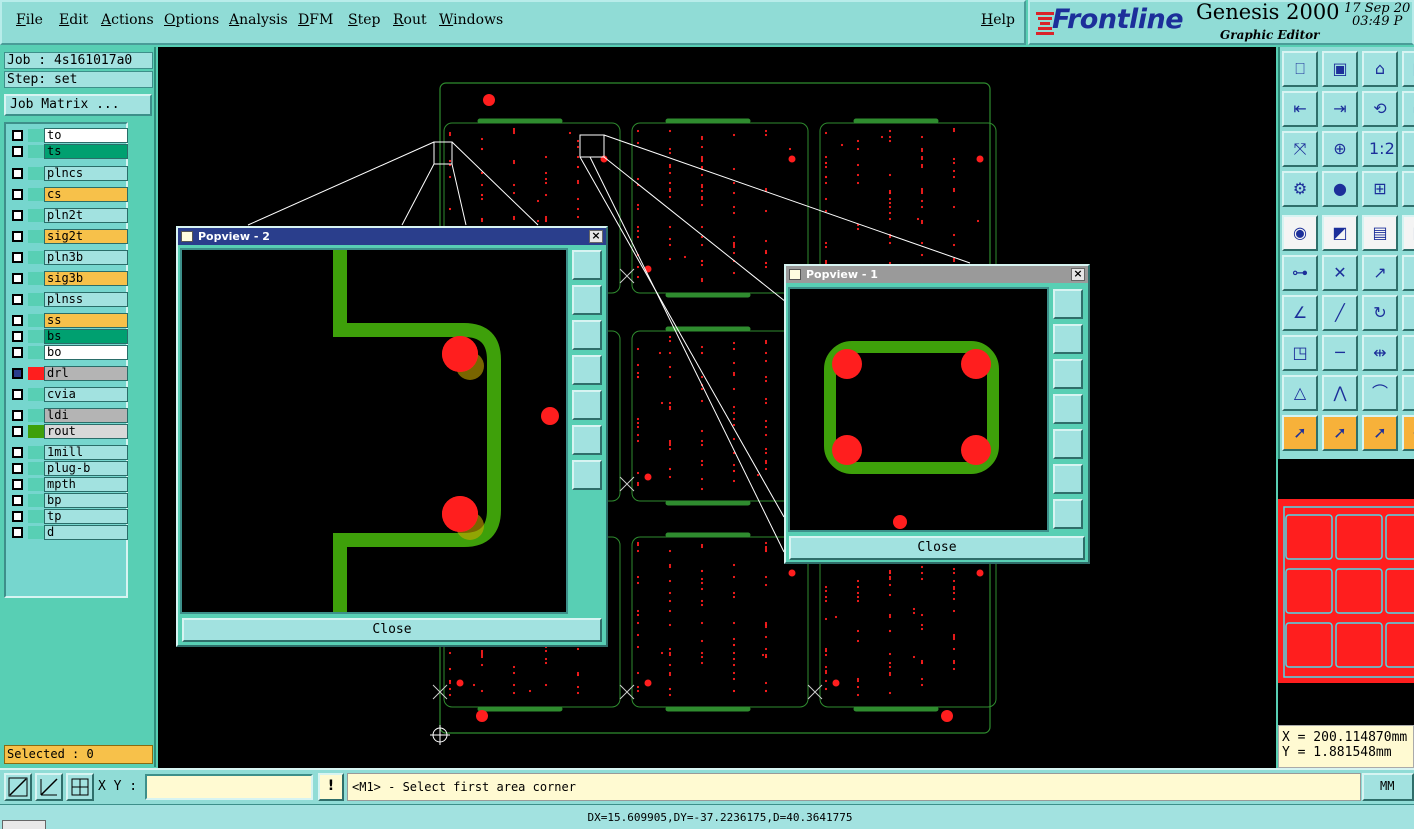  I want to click on probe-icon: ●, so click(1340, 189).